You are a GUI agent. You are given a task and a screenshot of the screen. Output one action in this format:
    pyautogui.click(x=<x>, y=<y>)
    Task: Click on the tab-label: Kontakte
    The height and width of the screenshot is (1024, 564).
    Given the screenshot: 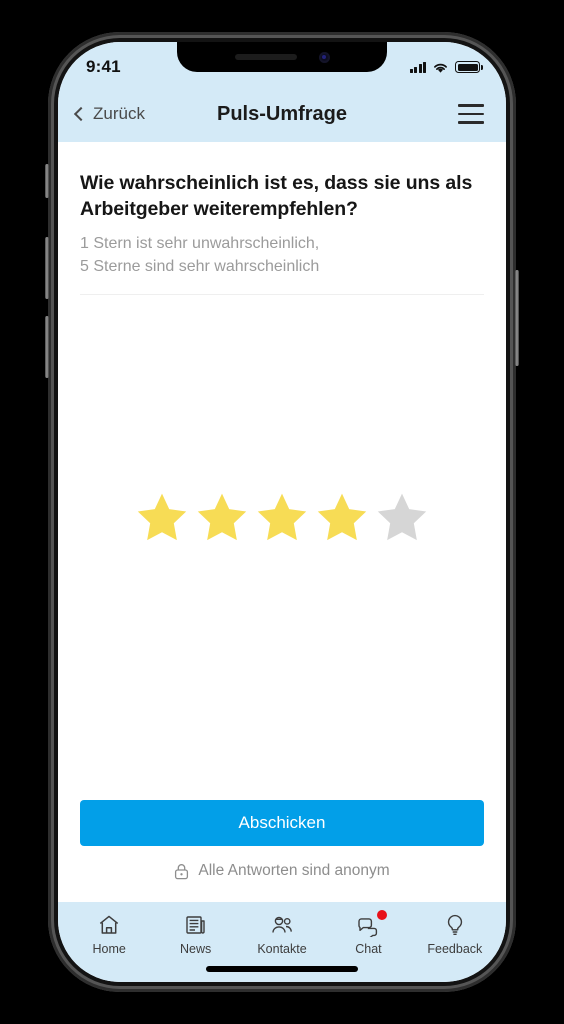 What is the action you would take?
    pyautogui.click(x=282, y=949)
    